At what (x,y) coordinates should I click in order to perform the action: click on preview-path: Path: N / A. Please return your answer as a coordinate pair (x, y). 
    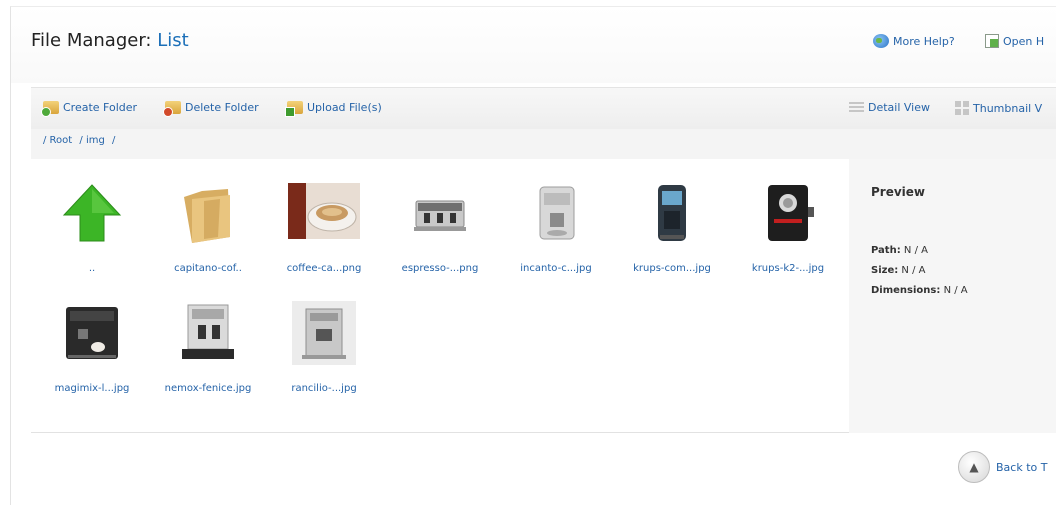
    Looking at the image, I should click on (899, 250).